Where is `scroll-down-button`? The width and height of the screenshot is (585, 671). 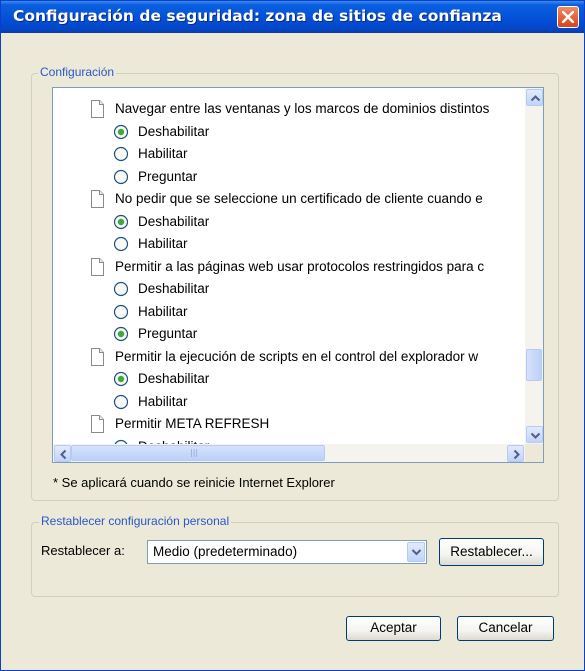
scroll-down-button is located at coordinates (534, 434).